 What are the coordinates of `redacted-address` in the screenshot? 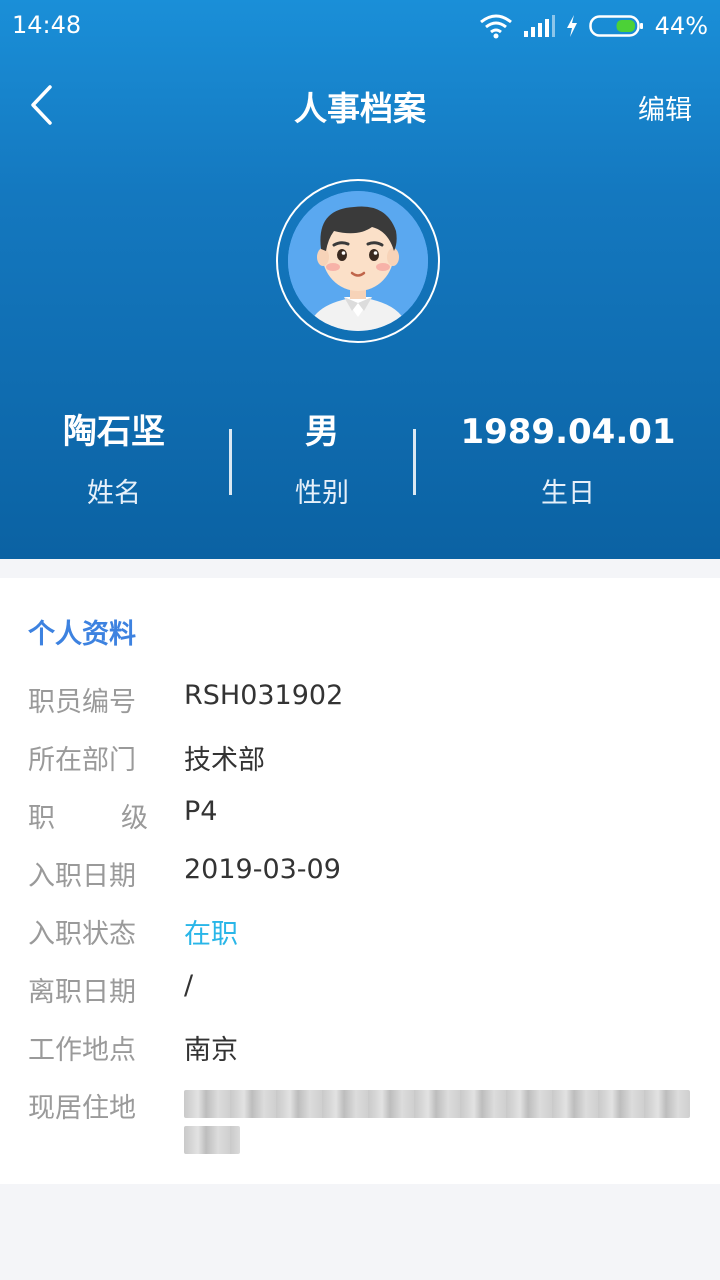 It's located at (437, 1125).